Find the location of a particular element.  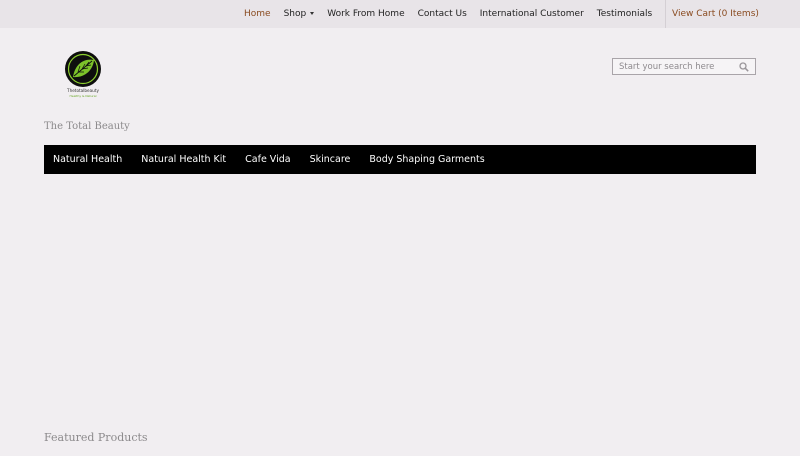

topnav-item-shop: Shop is located at coordinates (299, 14).